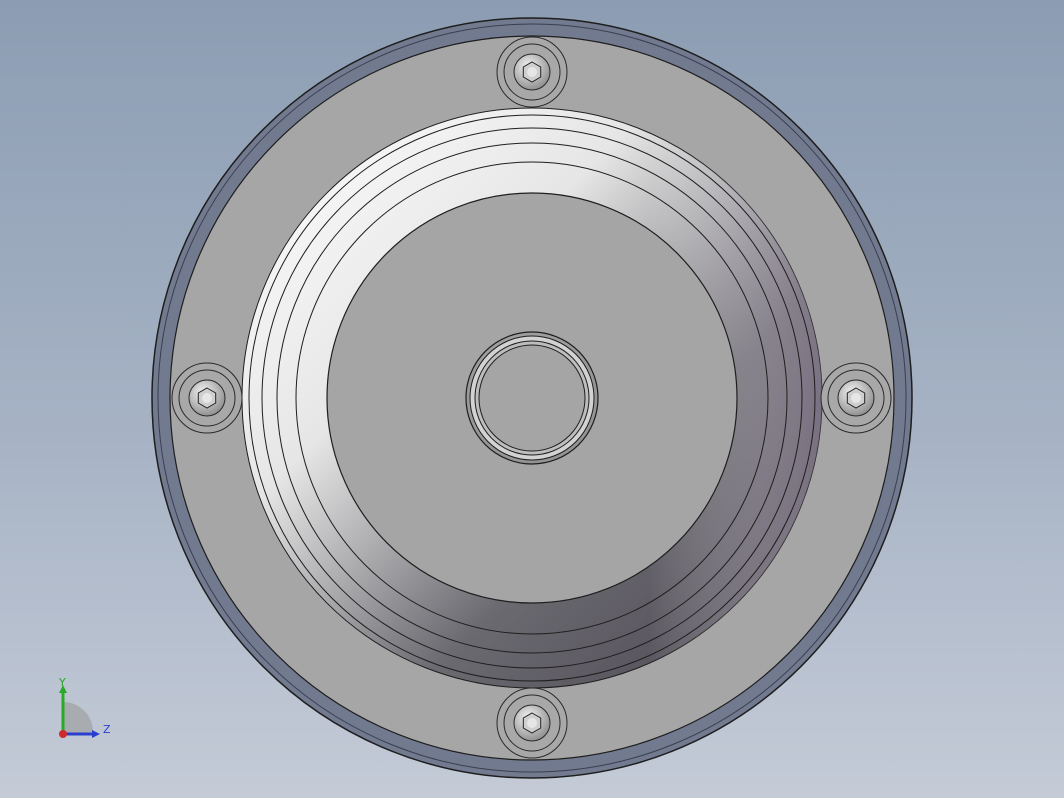 This screenshot has width=1064, height=798. I want to click on triad-plane-shading, so click(78, 718).